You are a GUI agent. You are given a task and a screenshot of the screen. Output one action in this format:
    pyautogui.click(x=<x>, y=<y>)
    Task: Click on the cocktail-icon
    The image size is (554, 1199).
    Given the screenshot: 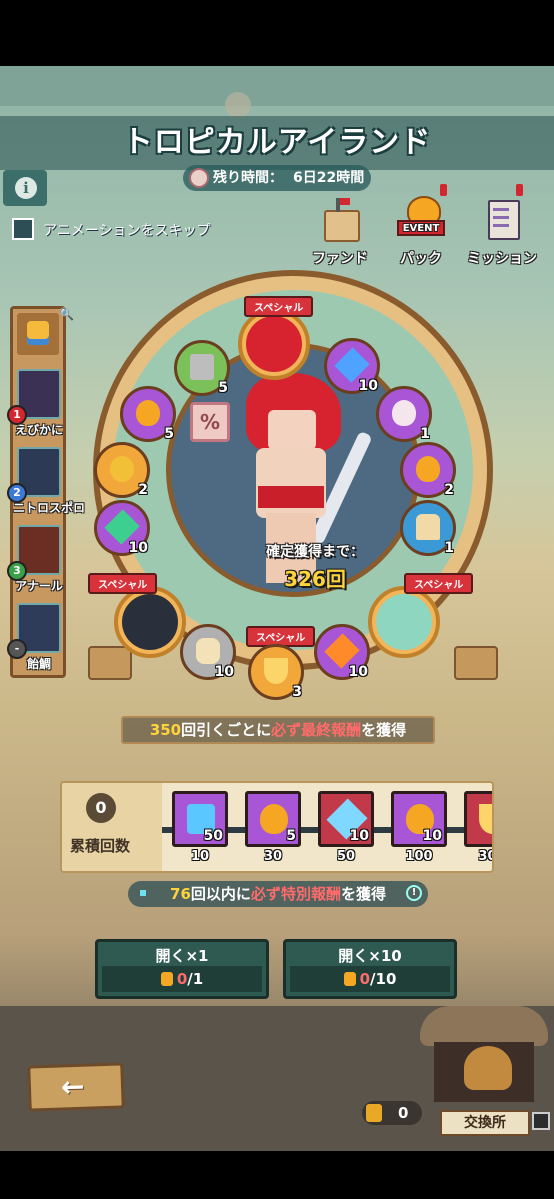 What is the action you would take?
    pyautogui.click(x=276, y=671)
    